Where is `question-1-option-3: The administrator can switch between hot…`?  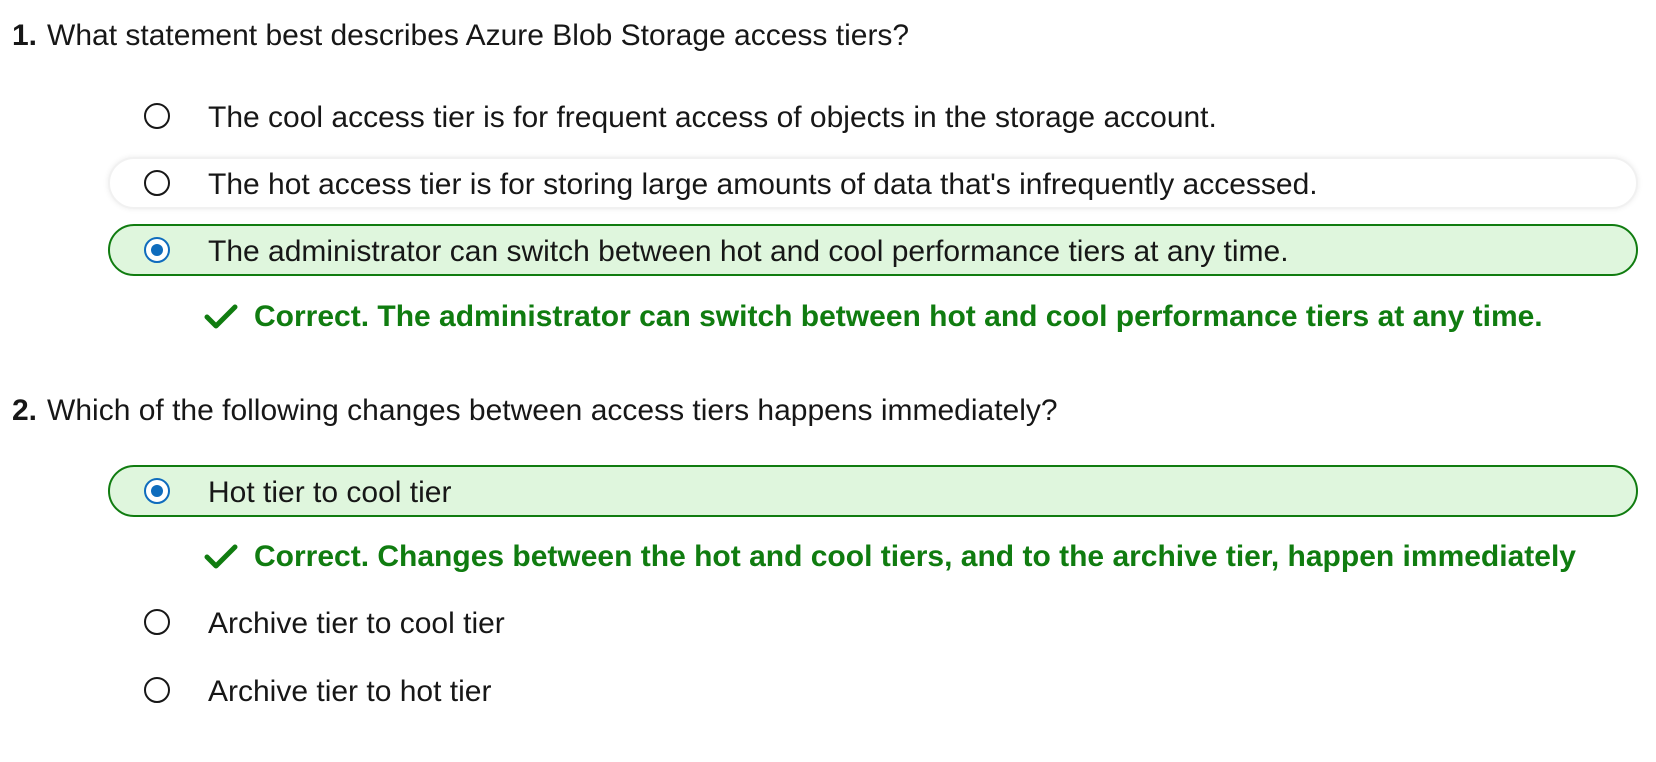 question-1-option-3: The administrator can switch between hot… is located at coordinates (873, 250).